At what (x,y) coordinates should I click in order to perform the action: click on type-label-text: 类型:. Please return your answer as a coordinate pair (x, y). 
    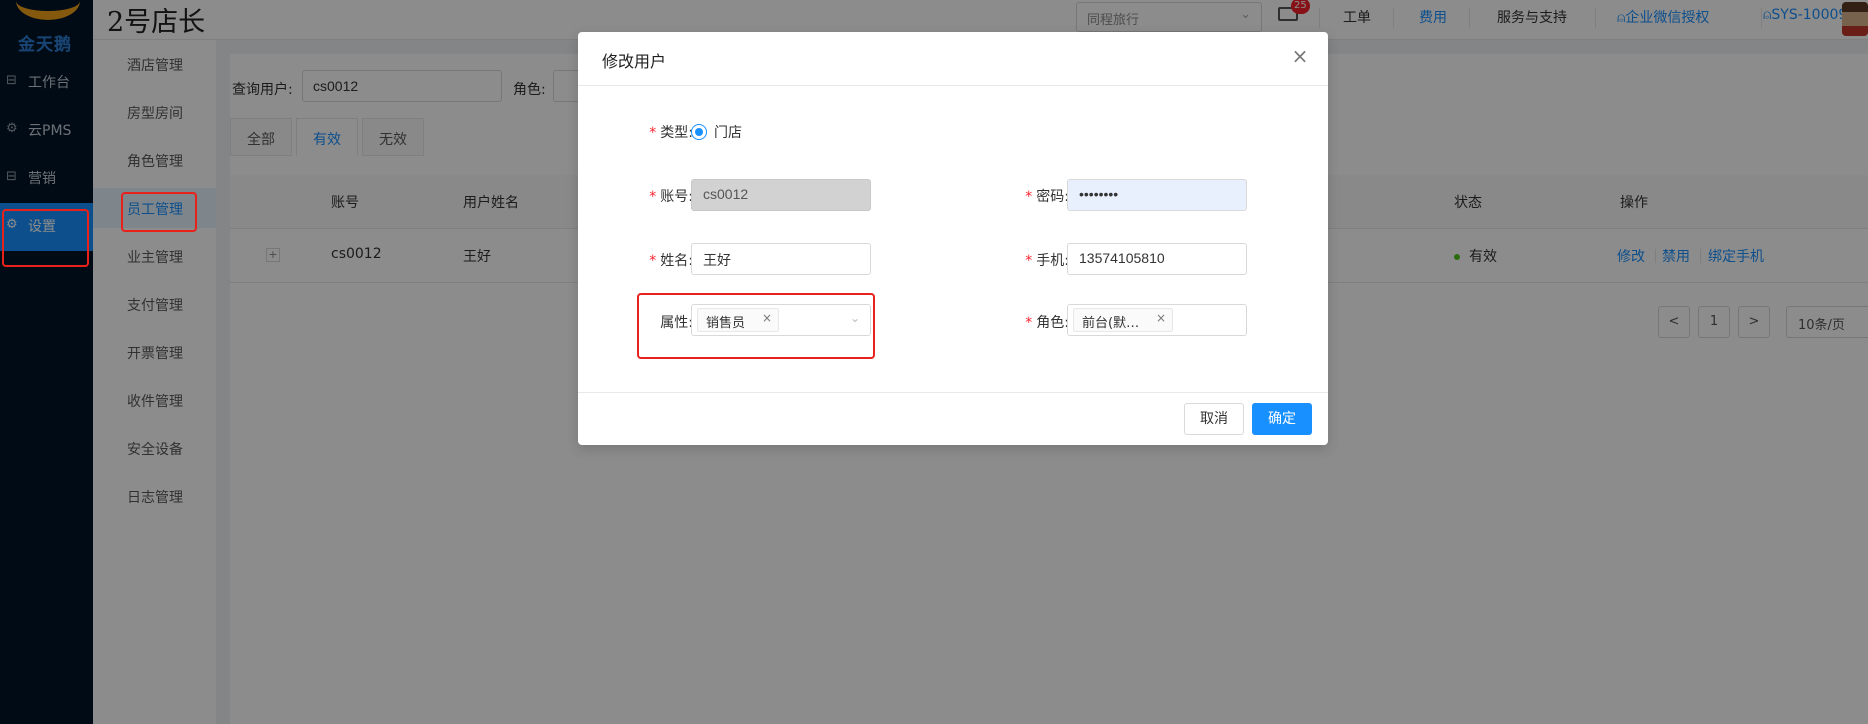
    Looking at the image, I should click on (676, 133).